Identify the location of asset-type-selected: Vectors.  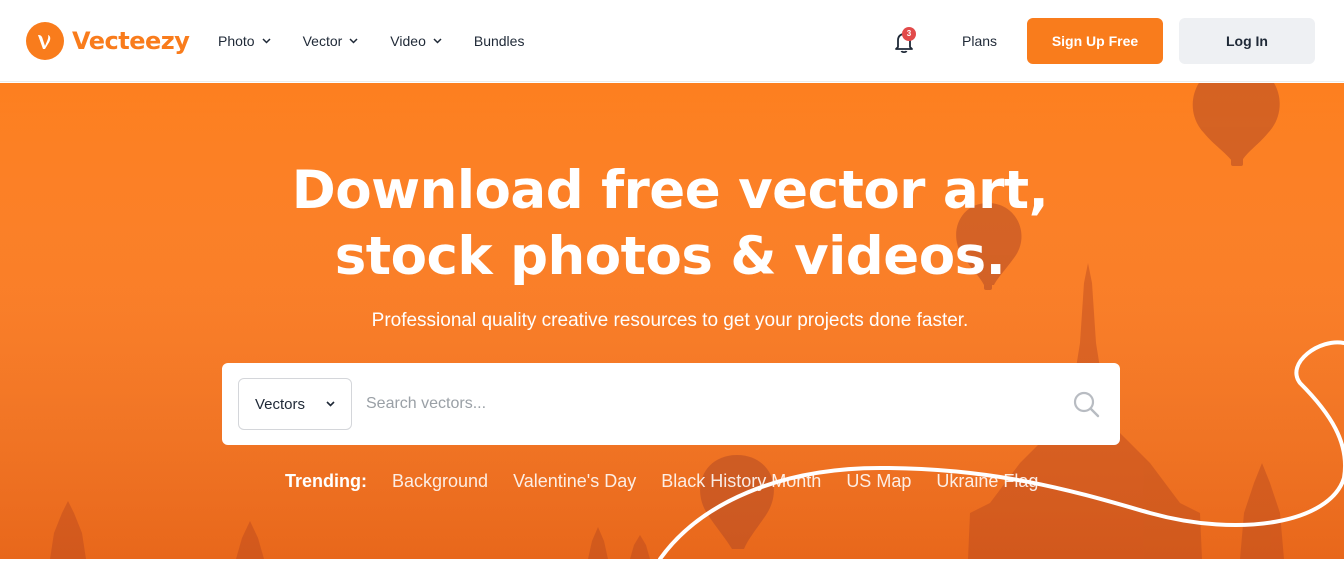
(280, 404).